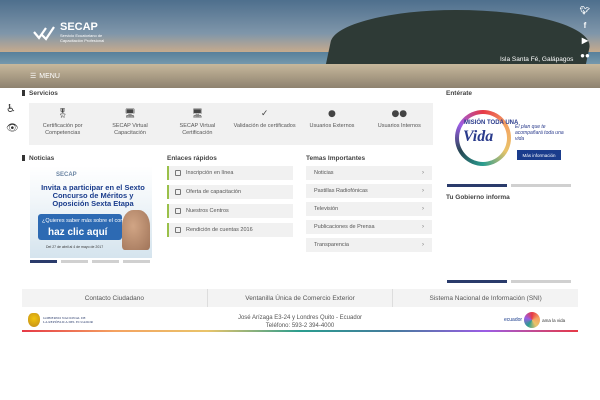 The width and height of the screenshot is (600, 400). I want to click on service-virtual-capacitacion: 🖥︎ SECAP Virtual Capacitación, so click(129, 124).